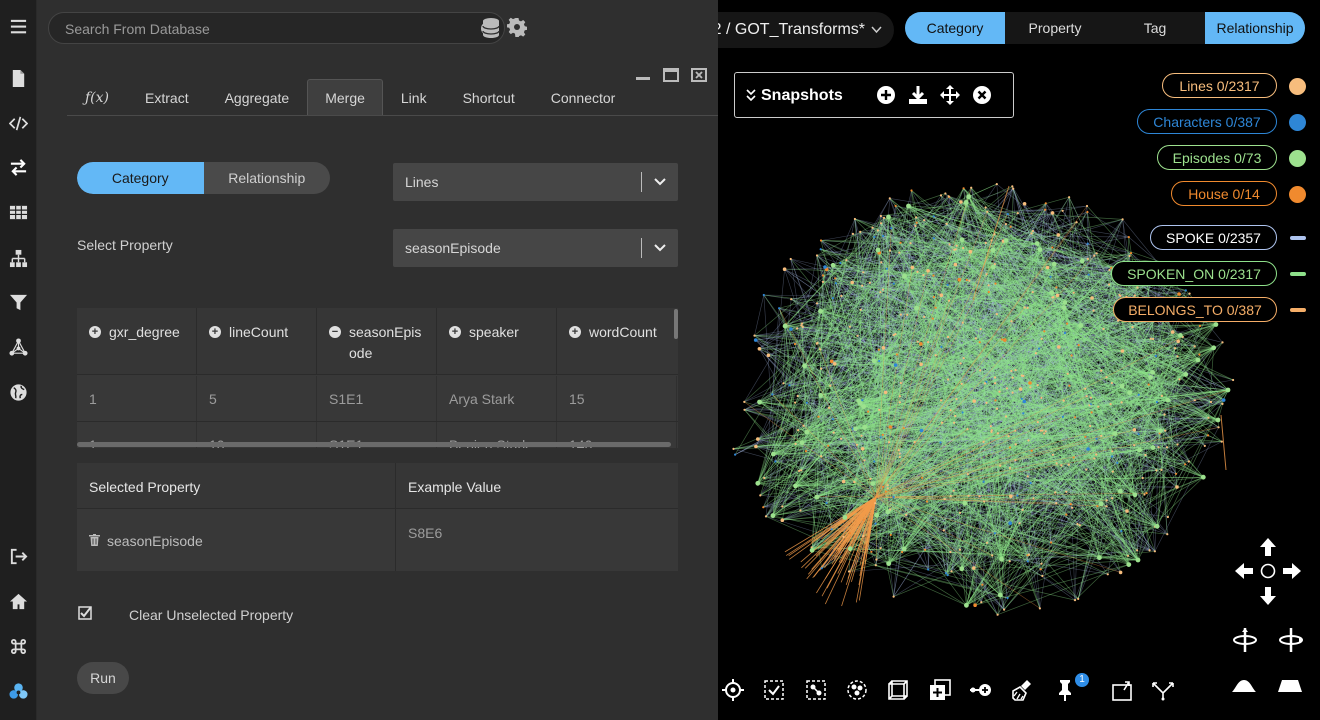 Image resolution: width=1320 pixels, height=720 pixels. I want to click on vertical-scrollbar, so click(676, 324).